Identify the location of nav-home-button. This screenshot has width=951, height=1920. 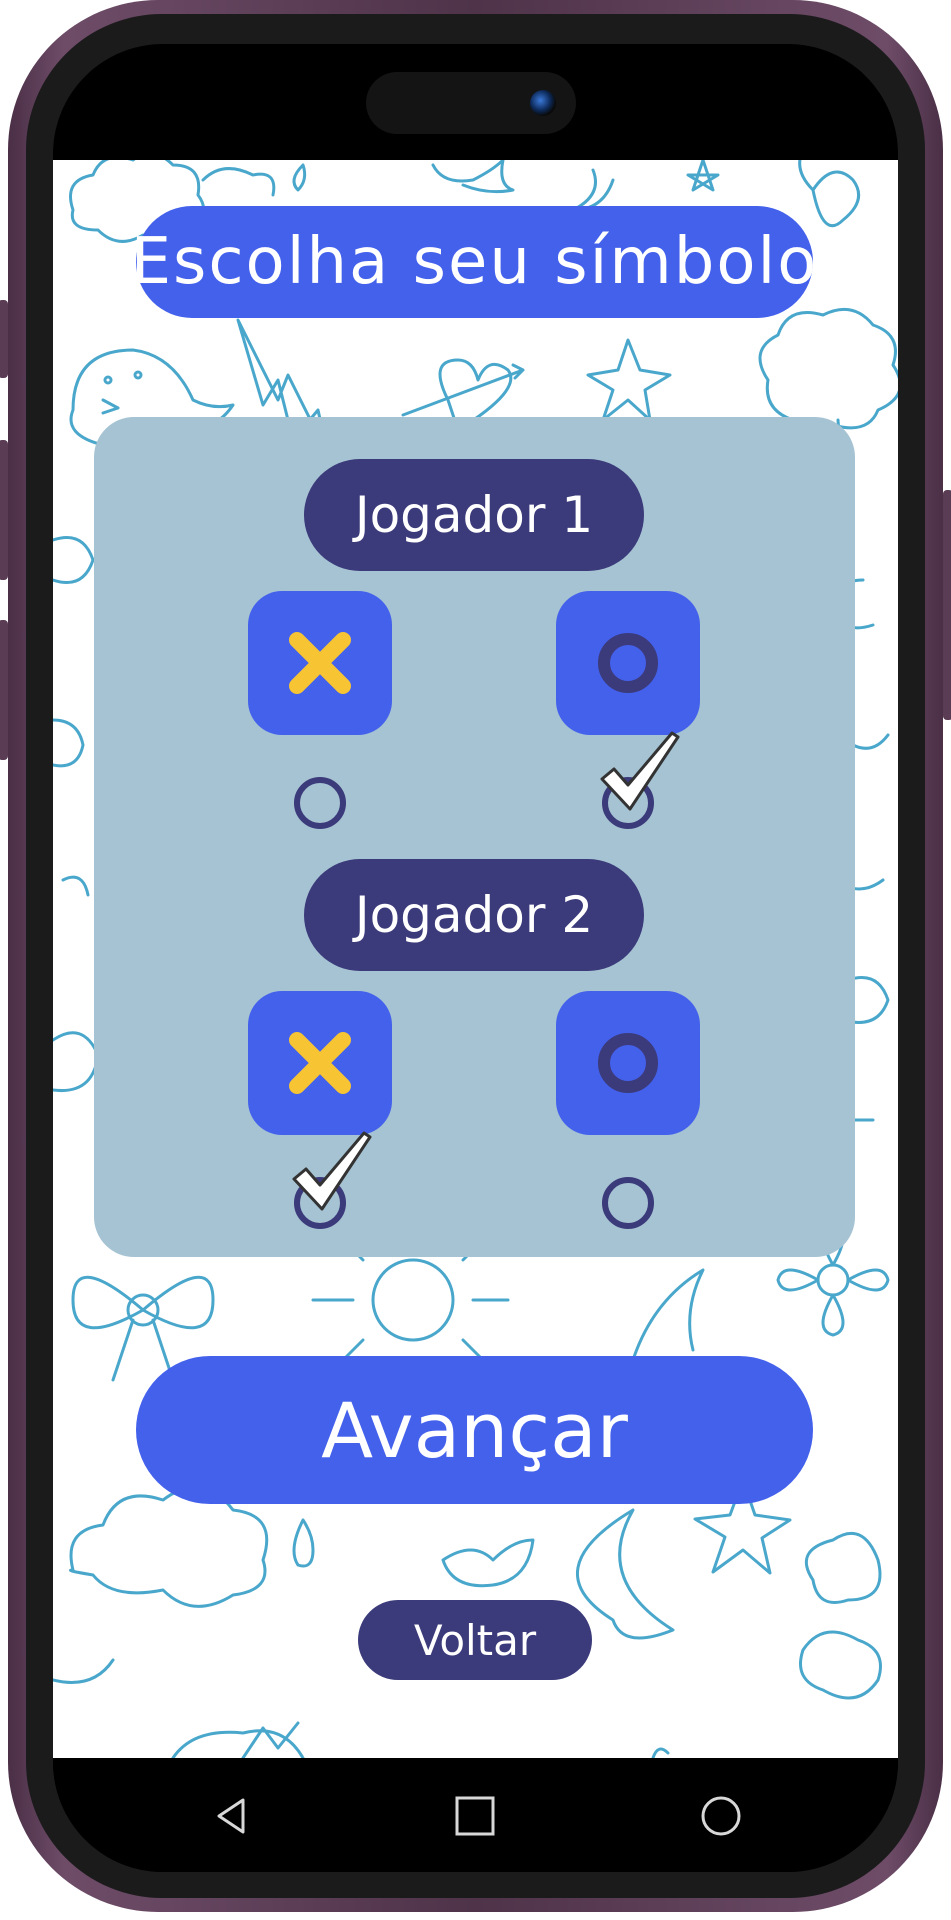
(475, 1816).